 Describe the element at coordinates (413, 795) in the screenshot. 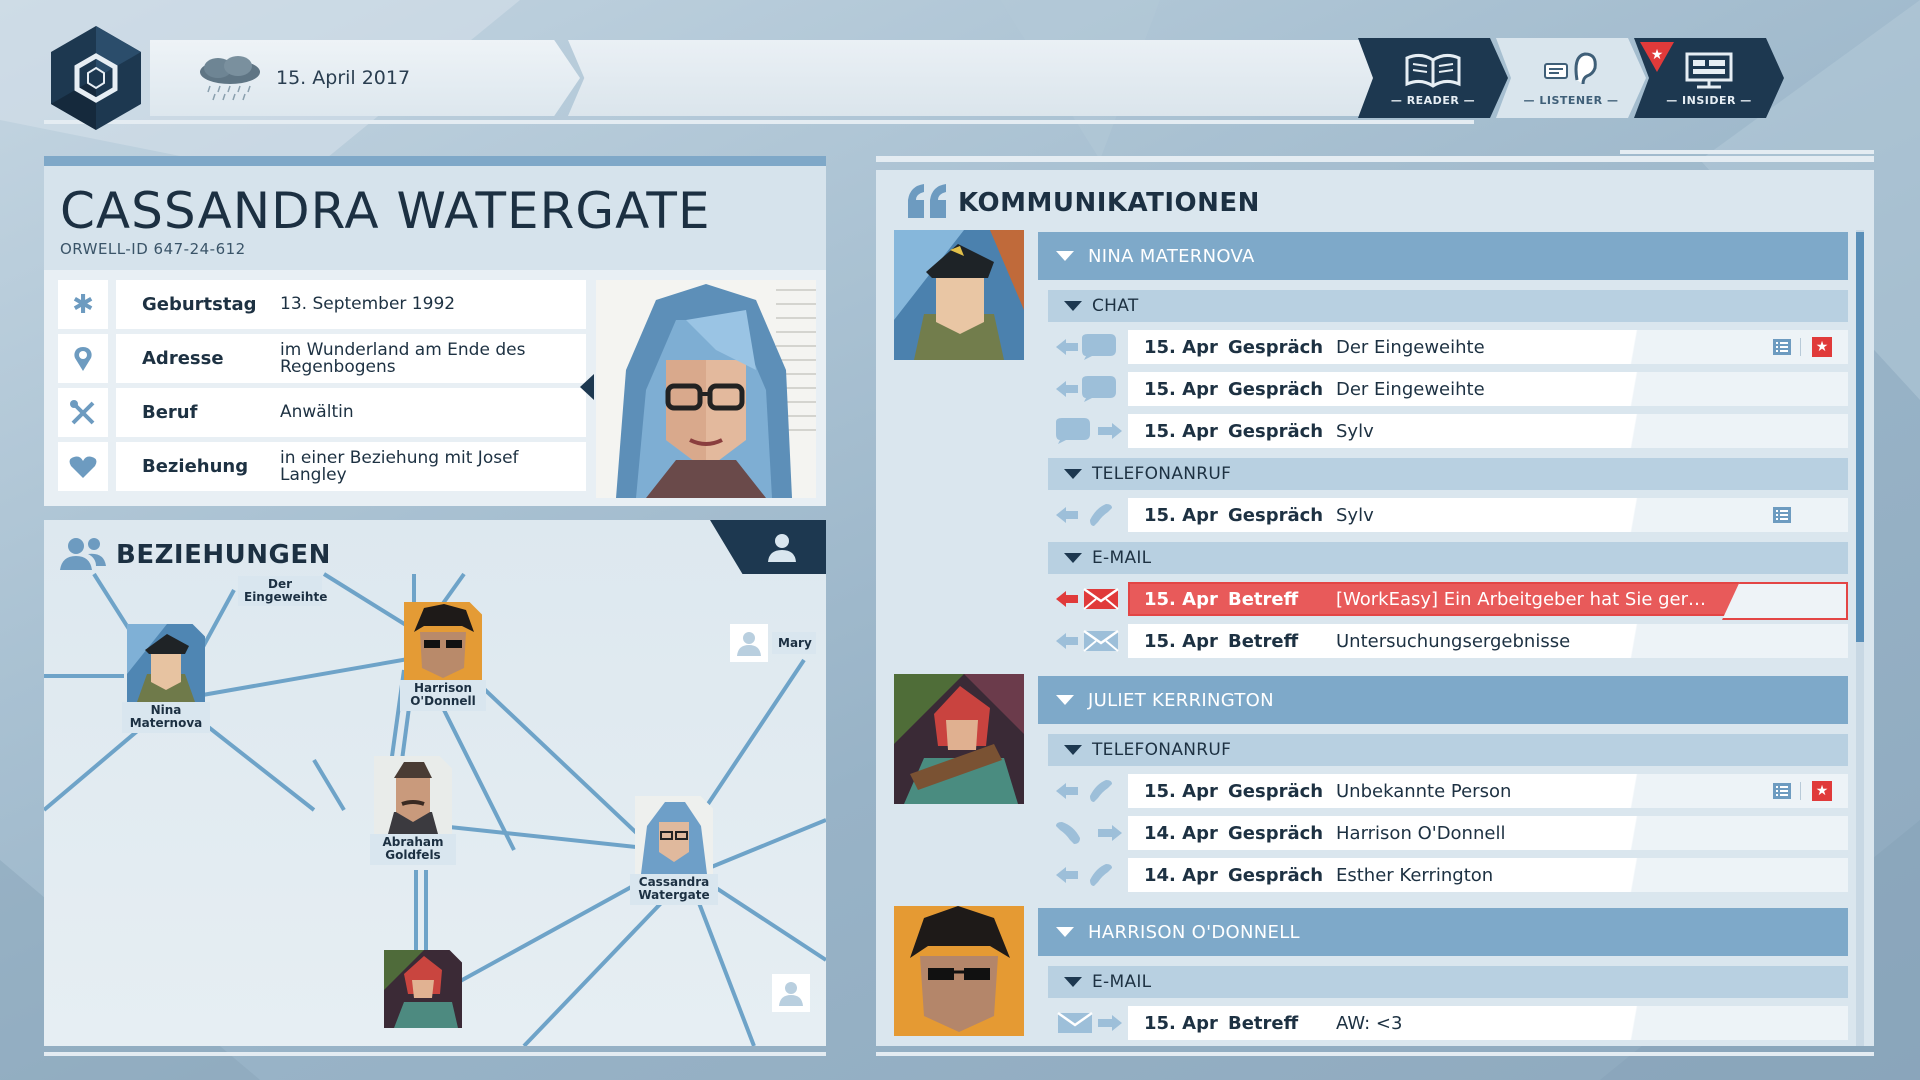

I see `abraham-avatar` at that location.